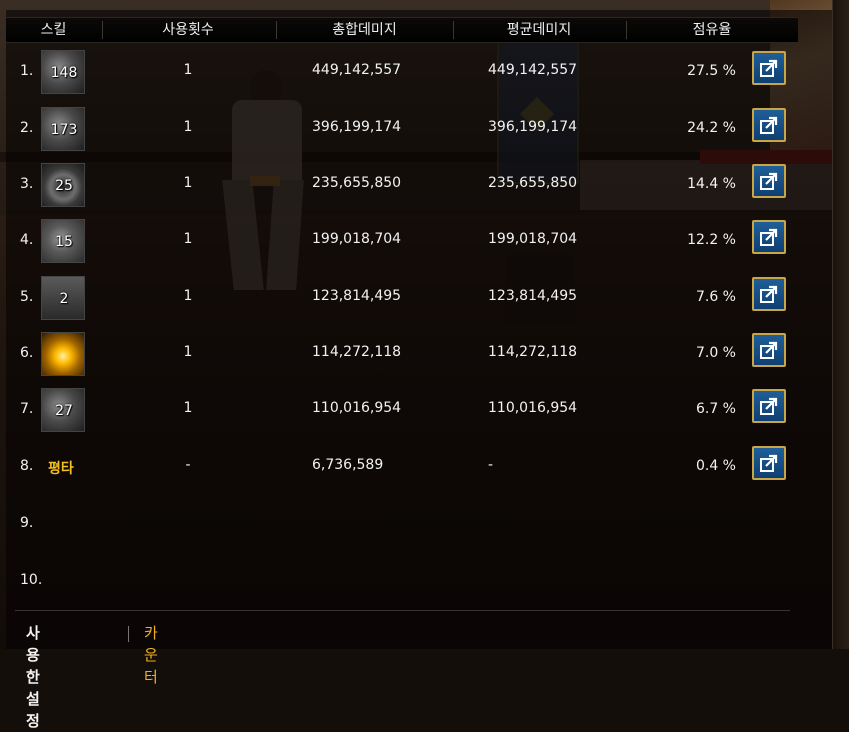 The width and height of the screenshot is (849, 732). Describe the element at coordinates (533, 127) in the screenshot. I see `average-damage: 396,199,174` at that location.